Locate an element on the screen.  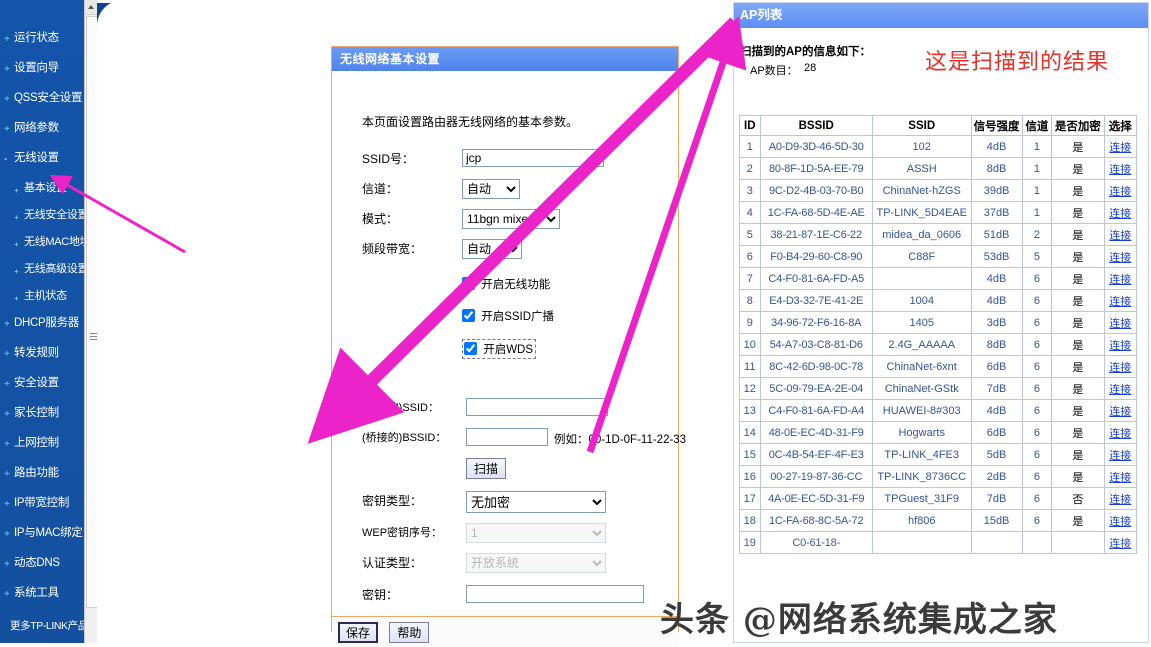
sidebar-item-9: + 主机状态 is located at coordinates (33, 296).